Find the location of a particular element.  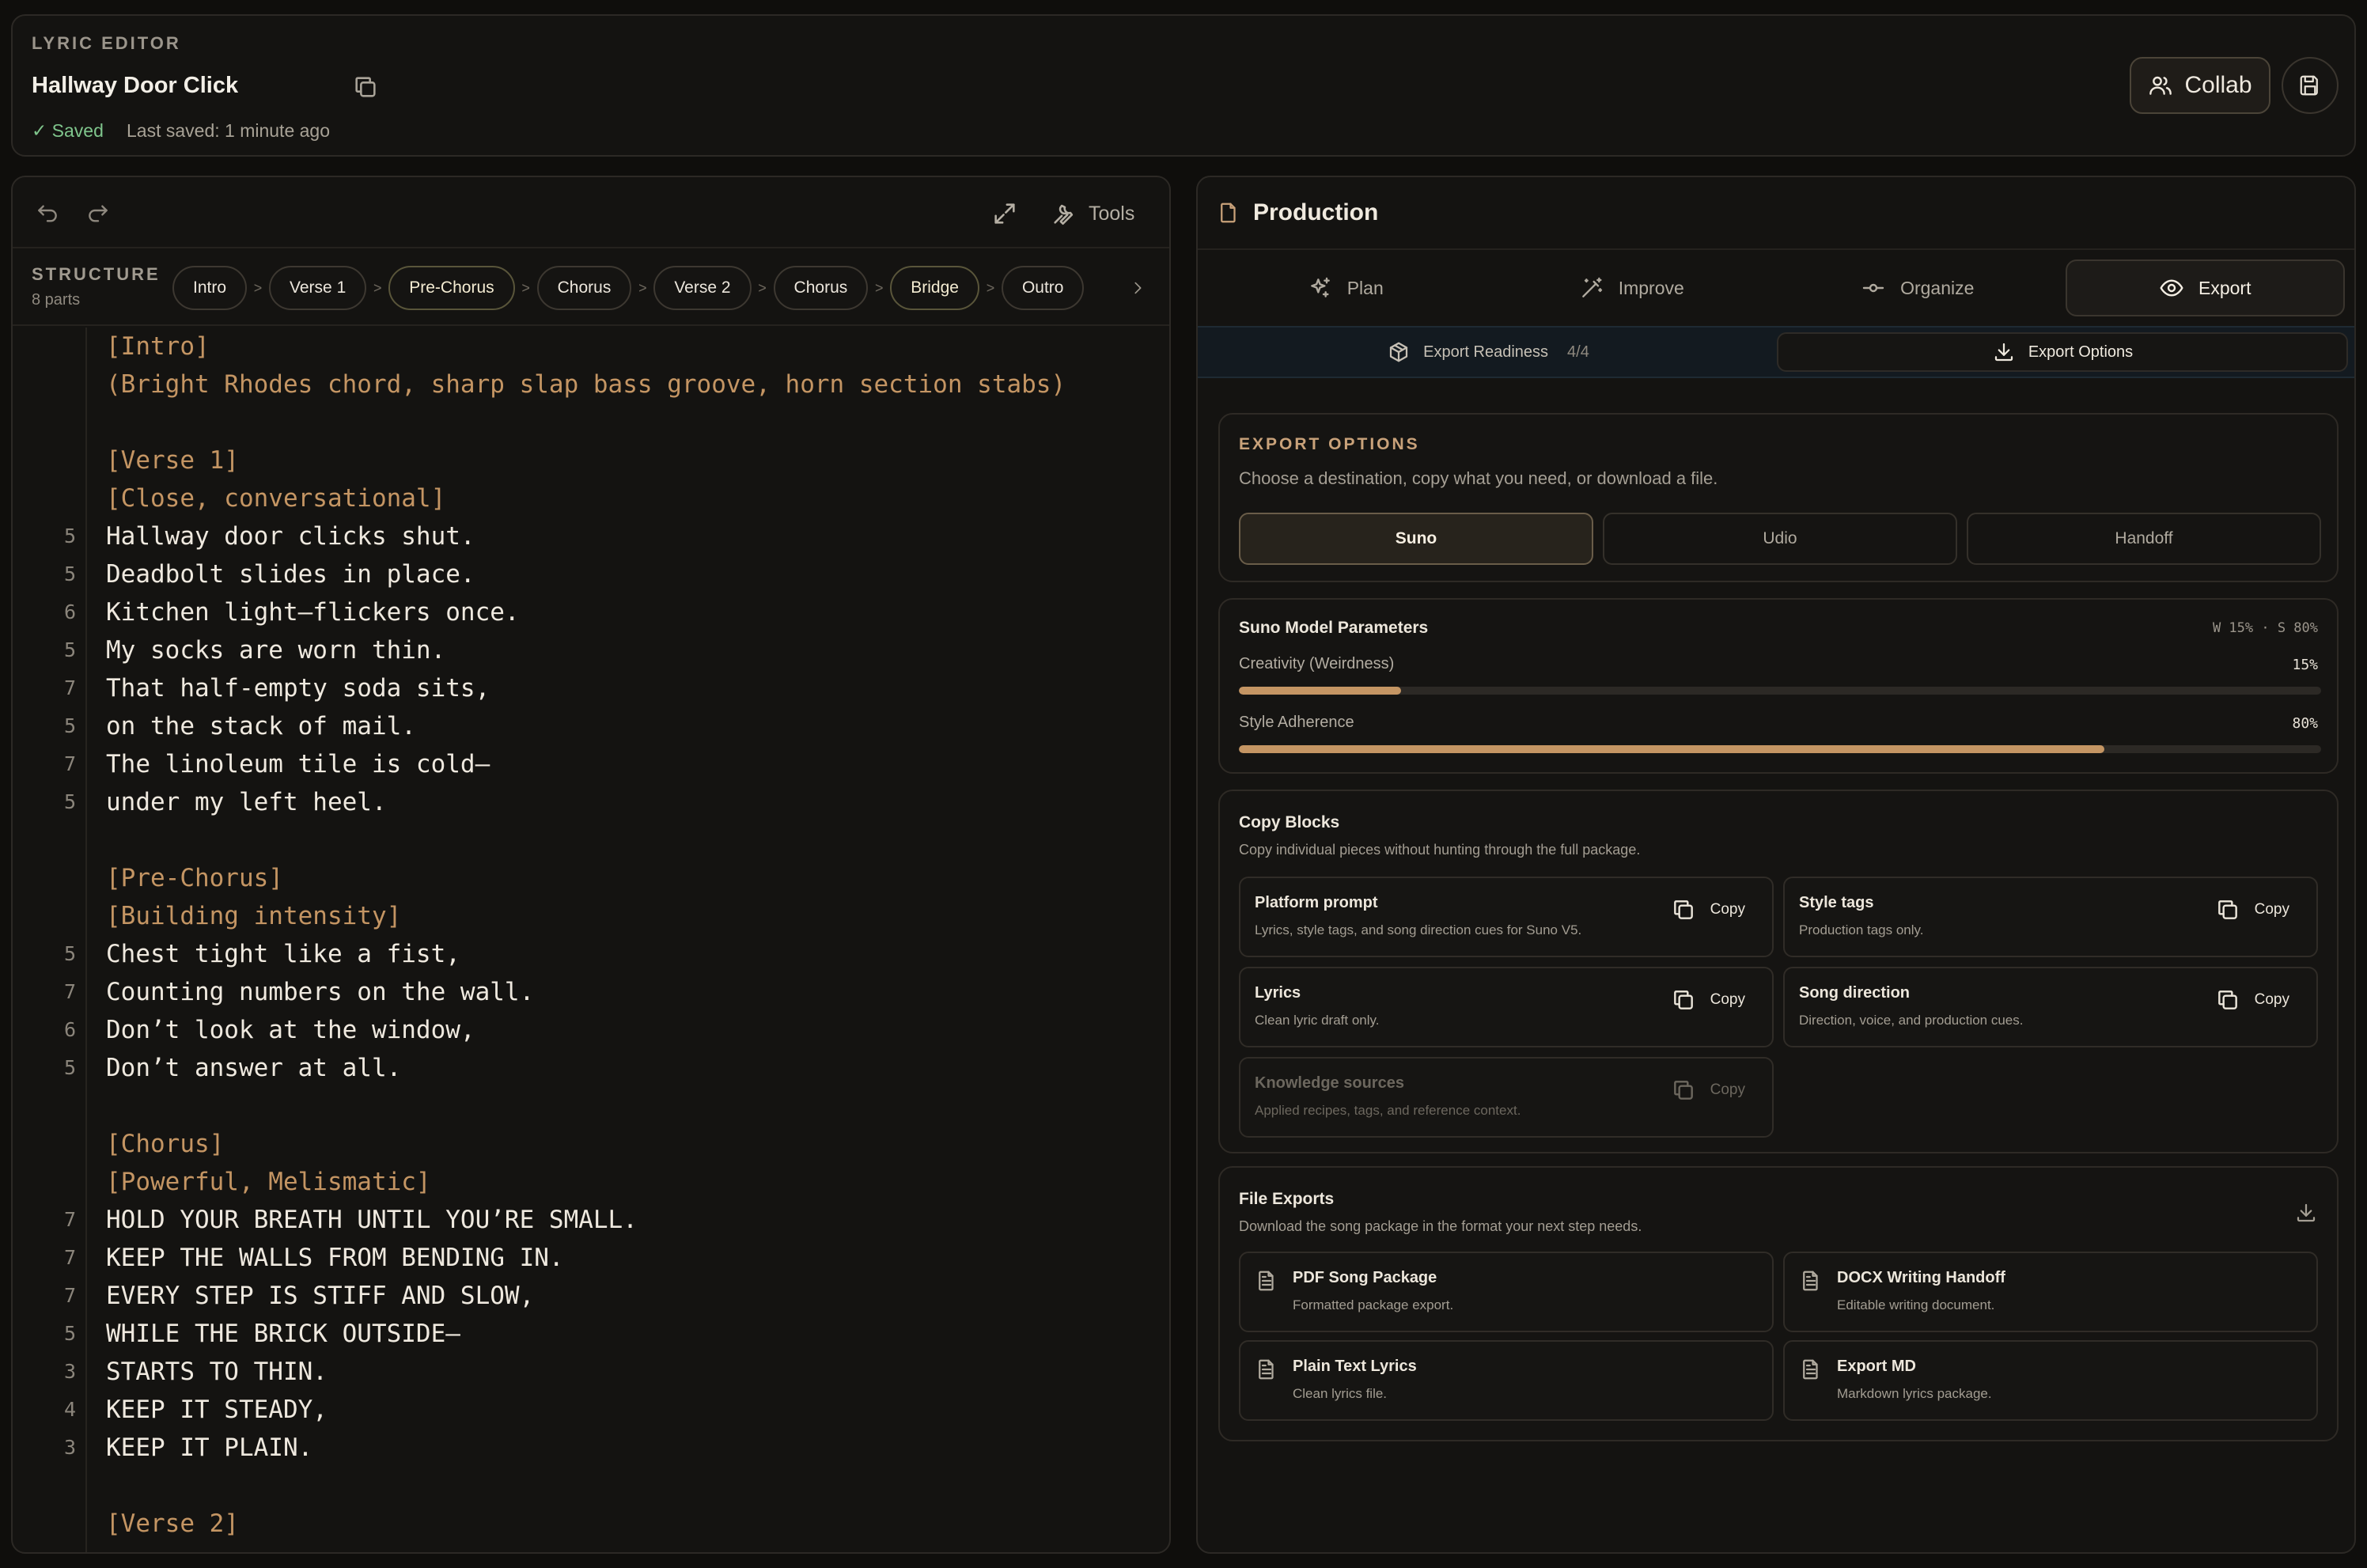

lyric-text: EVERY STEP IS STIFF AND SLOW, is located at coordinates (320, 1296).